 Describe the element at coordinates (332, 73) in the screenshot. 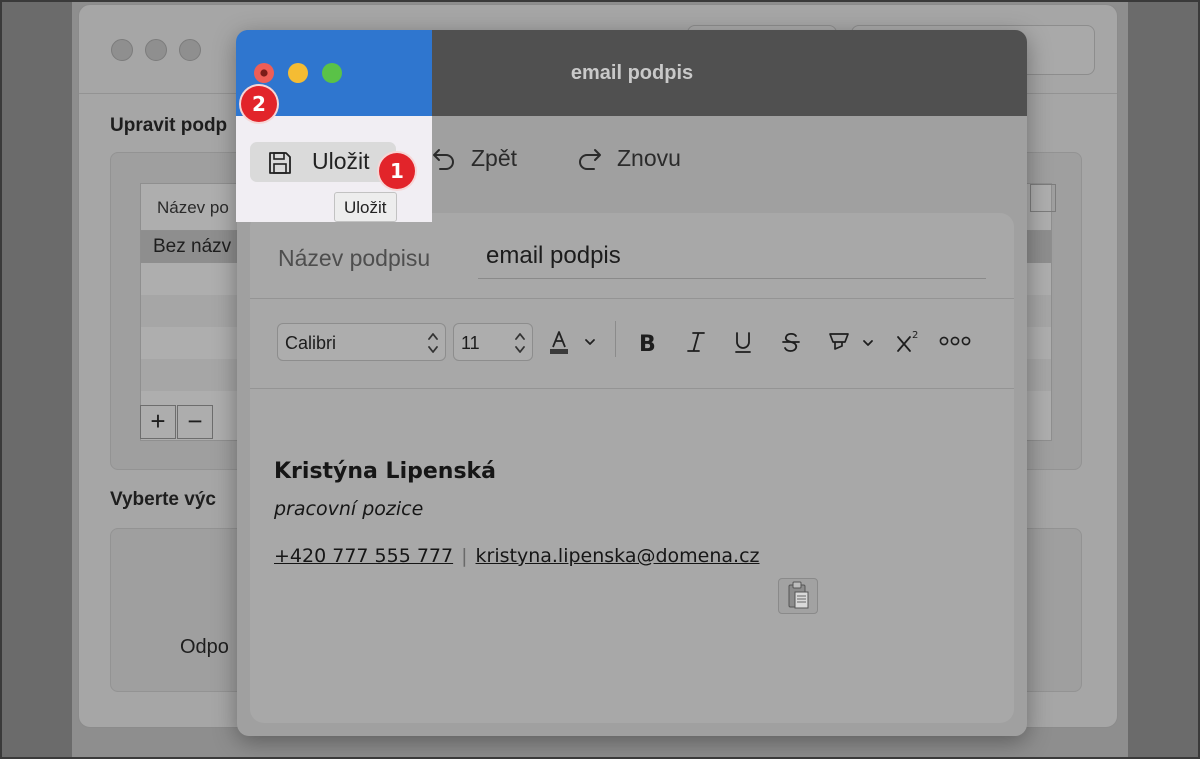

I see `zoom-button` at that location.